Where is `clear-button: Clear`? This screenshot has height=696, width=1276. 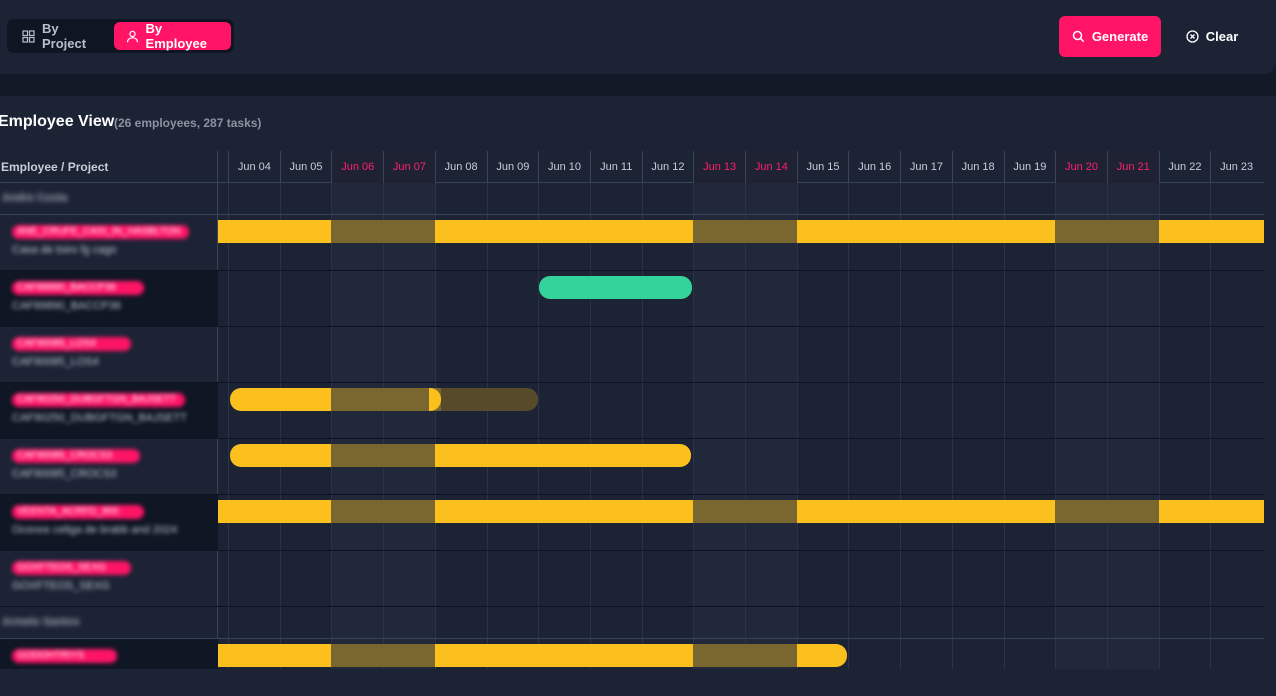 clear-button: Clear is located at coordinates (1212, 36).